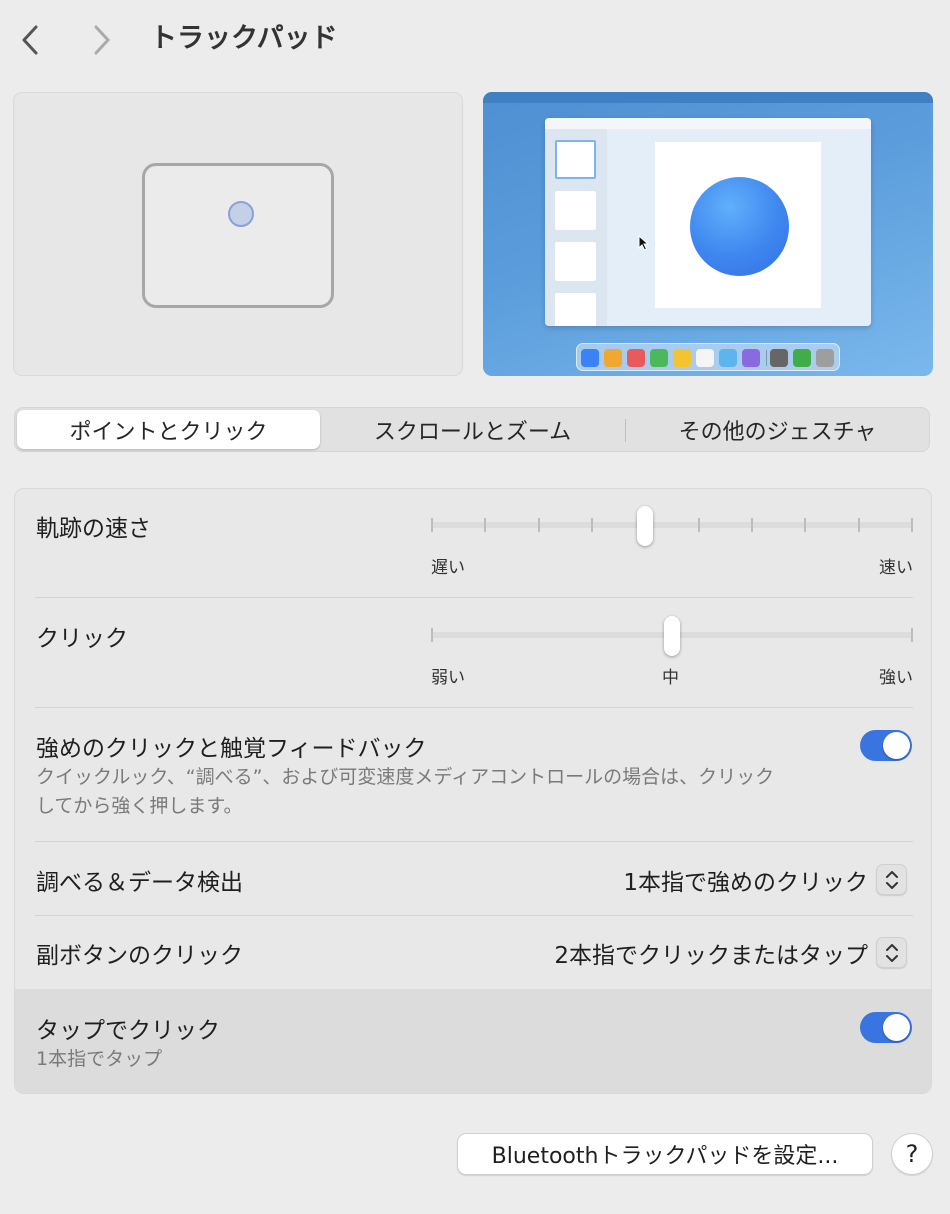 Image resolution: width=950 pixels, height=1214 pixels. What do you see at coordinates (896, 678) in the screenshot?
I see `slider-max-label: 強い` at bounding box center [896, 678].